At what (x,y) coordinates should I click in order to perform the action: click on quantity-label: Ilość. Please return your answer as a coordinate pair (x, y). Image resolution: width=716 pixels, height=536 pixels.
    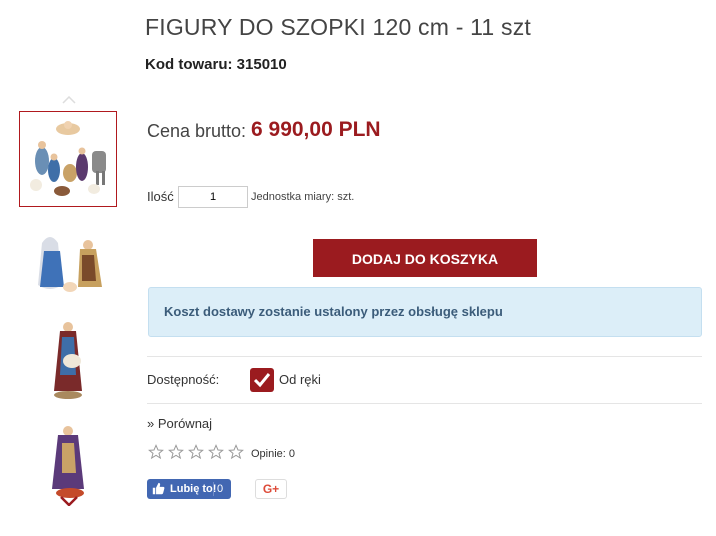
    Looking at the image, I should click on (160, 196).